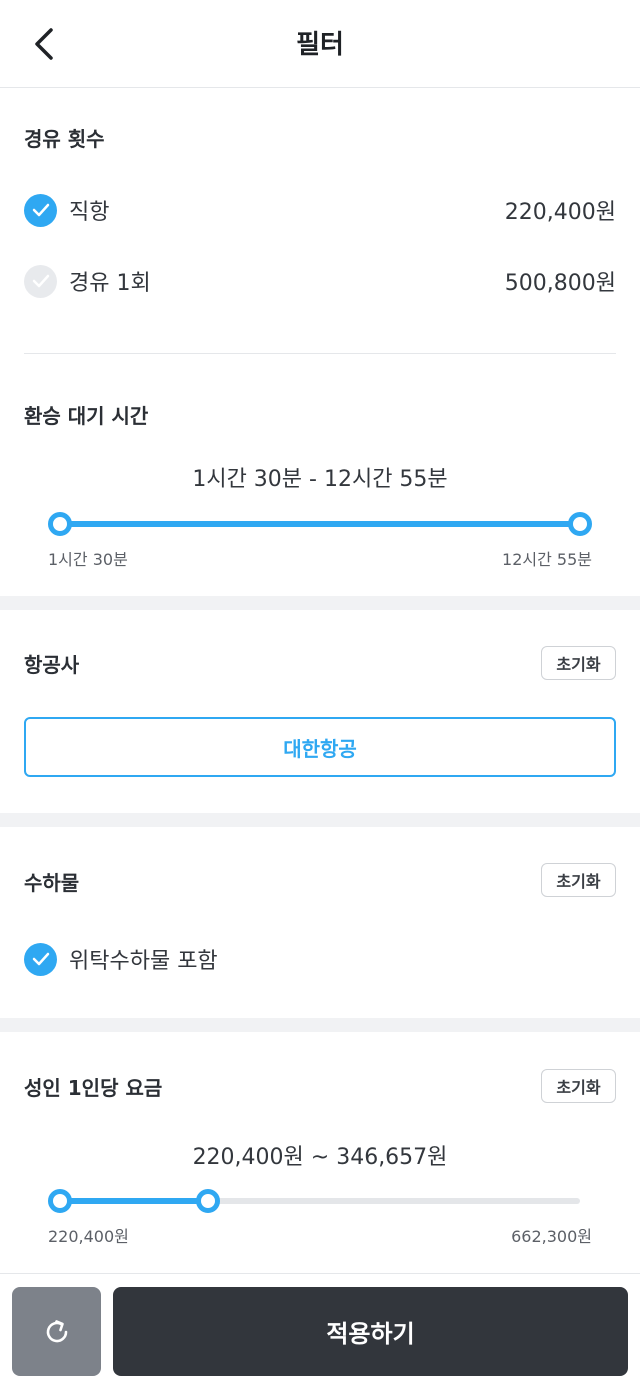 This screenshot has height=1387, width=640. I want to click on stops-option-price: 220,400원, so click(560, 212).